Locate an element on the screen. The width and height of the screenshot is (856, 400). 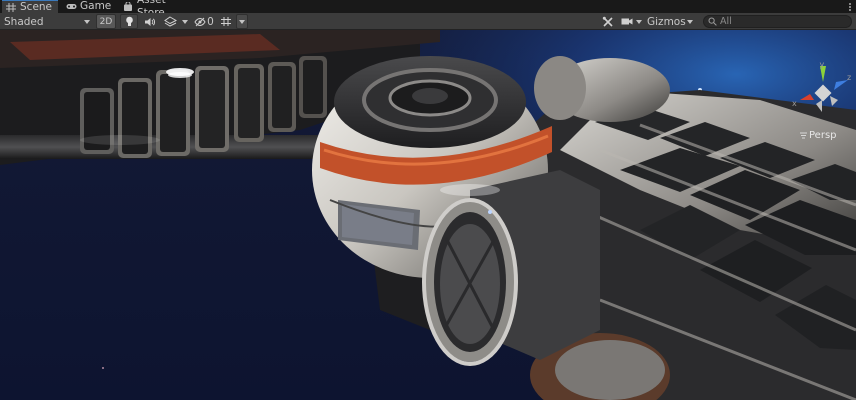
grid-icon is located at coordinates (226, 21).